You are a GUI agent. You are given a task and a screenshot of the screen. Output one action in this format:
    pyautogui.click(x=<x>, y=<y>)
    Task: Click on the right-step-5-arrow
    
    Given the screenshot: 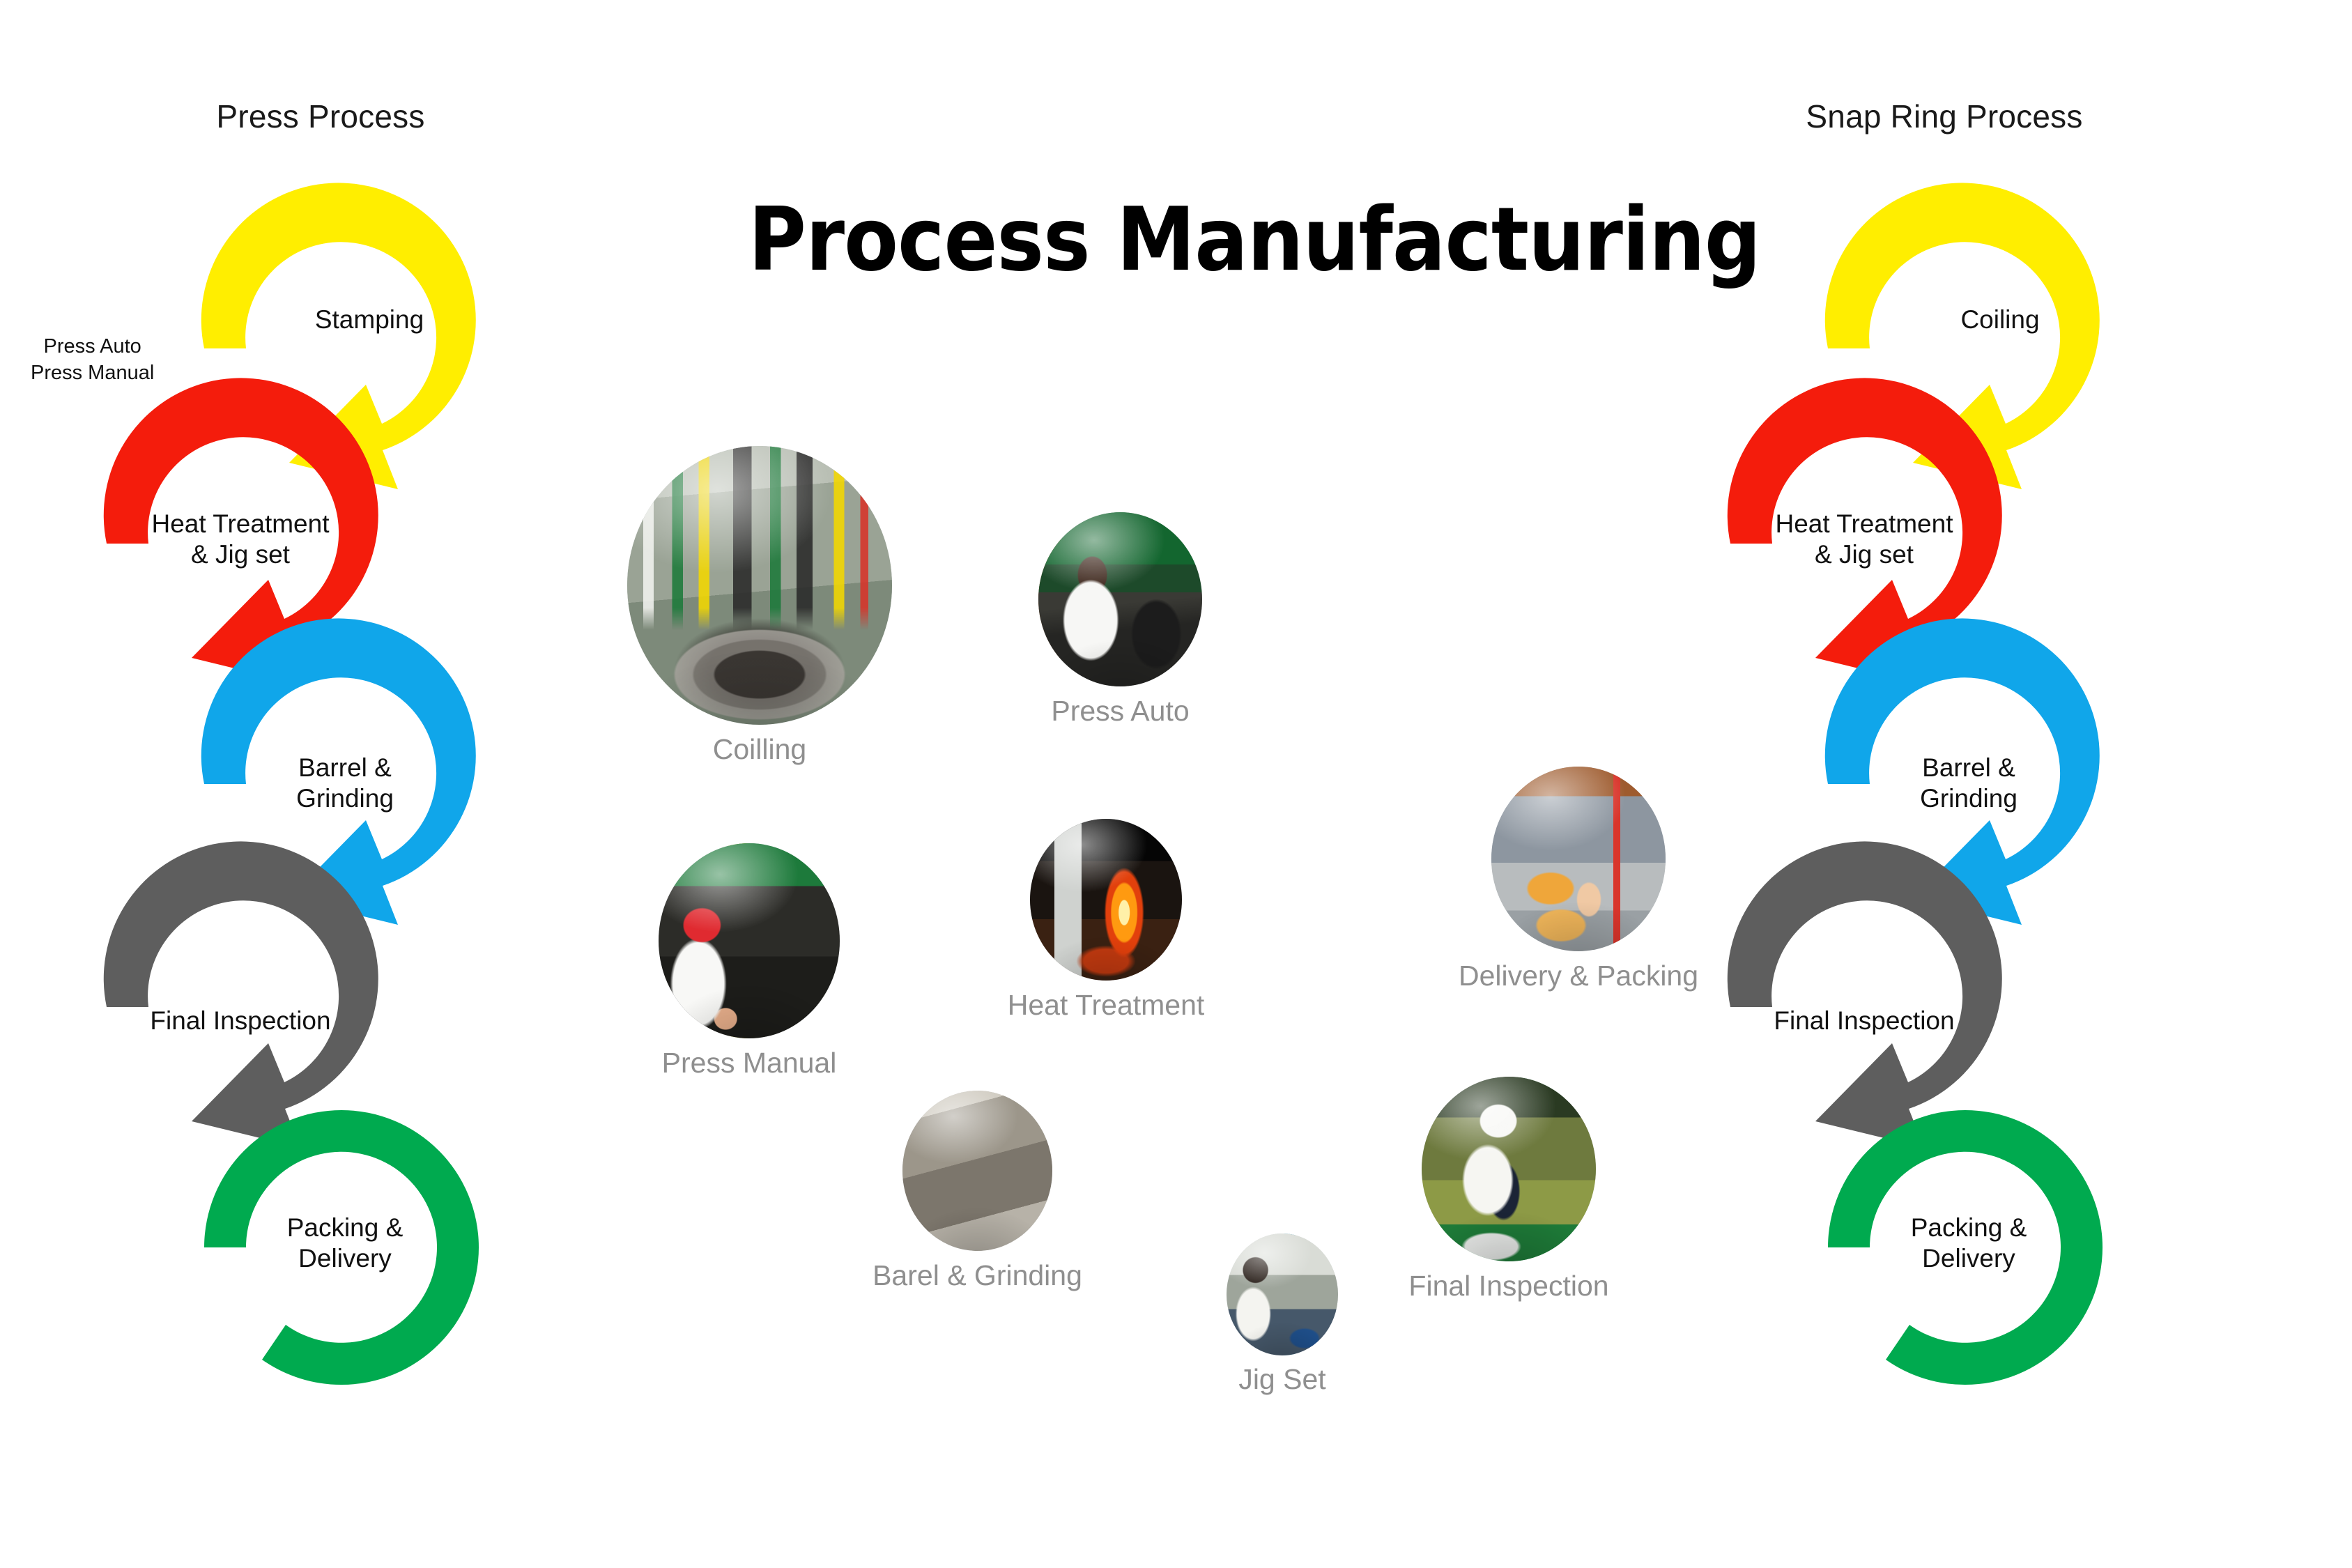 What is the action you would take?
    pyautogui.click(x=1965, y=1225)
    